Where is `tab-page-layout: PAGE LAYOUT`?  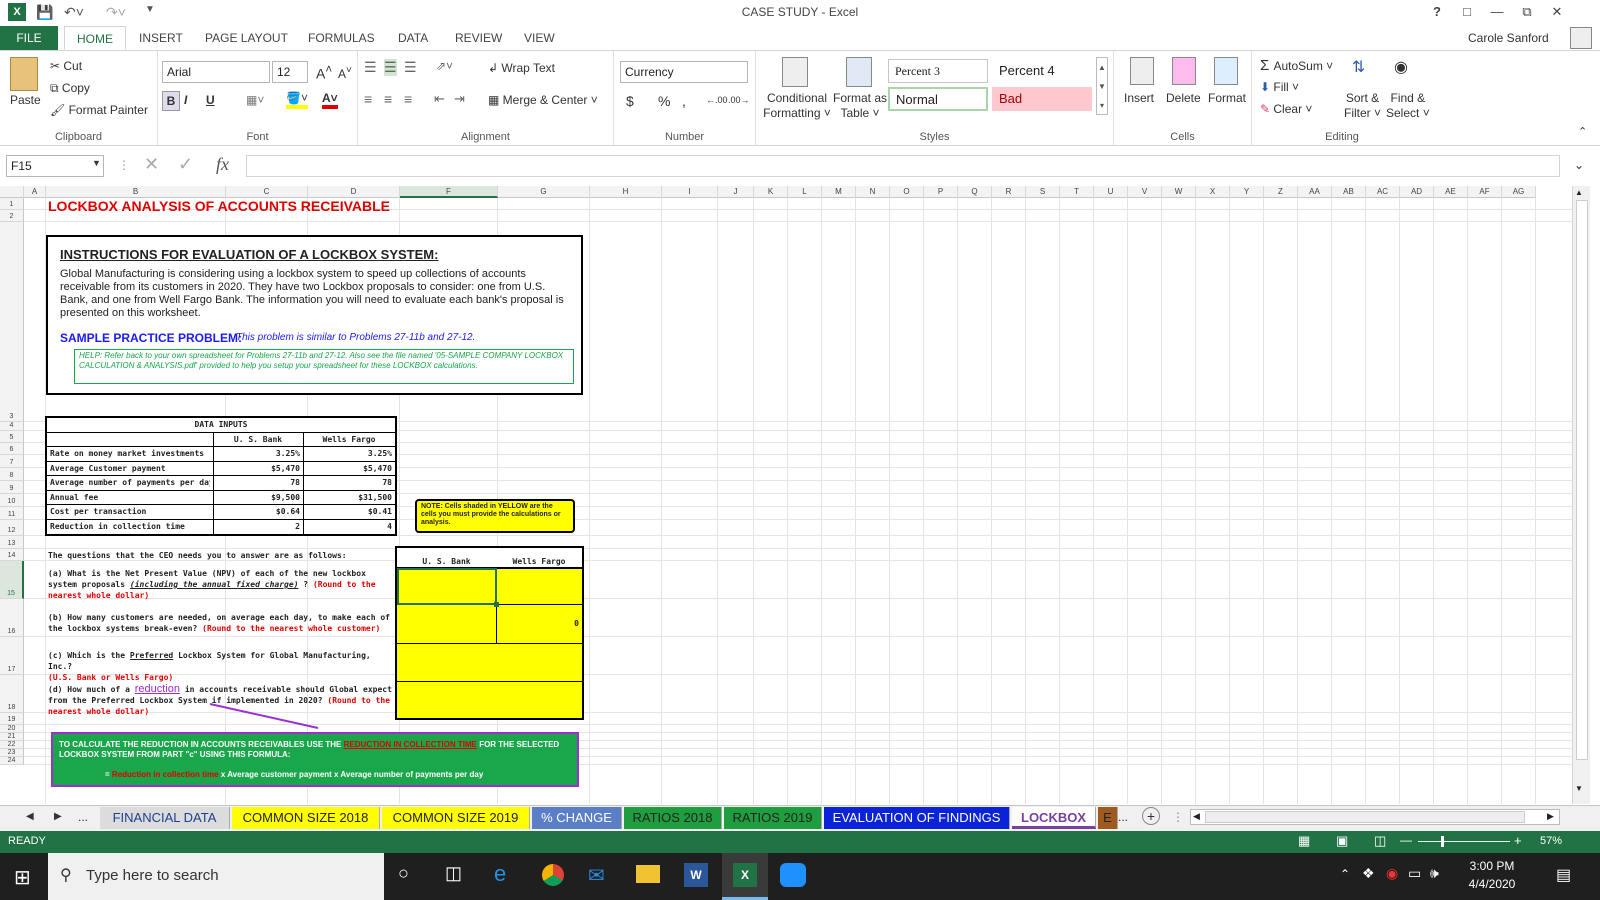
tab-page-layout: PAGE LAYOUT is located at coordinates (246, 38).